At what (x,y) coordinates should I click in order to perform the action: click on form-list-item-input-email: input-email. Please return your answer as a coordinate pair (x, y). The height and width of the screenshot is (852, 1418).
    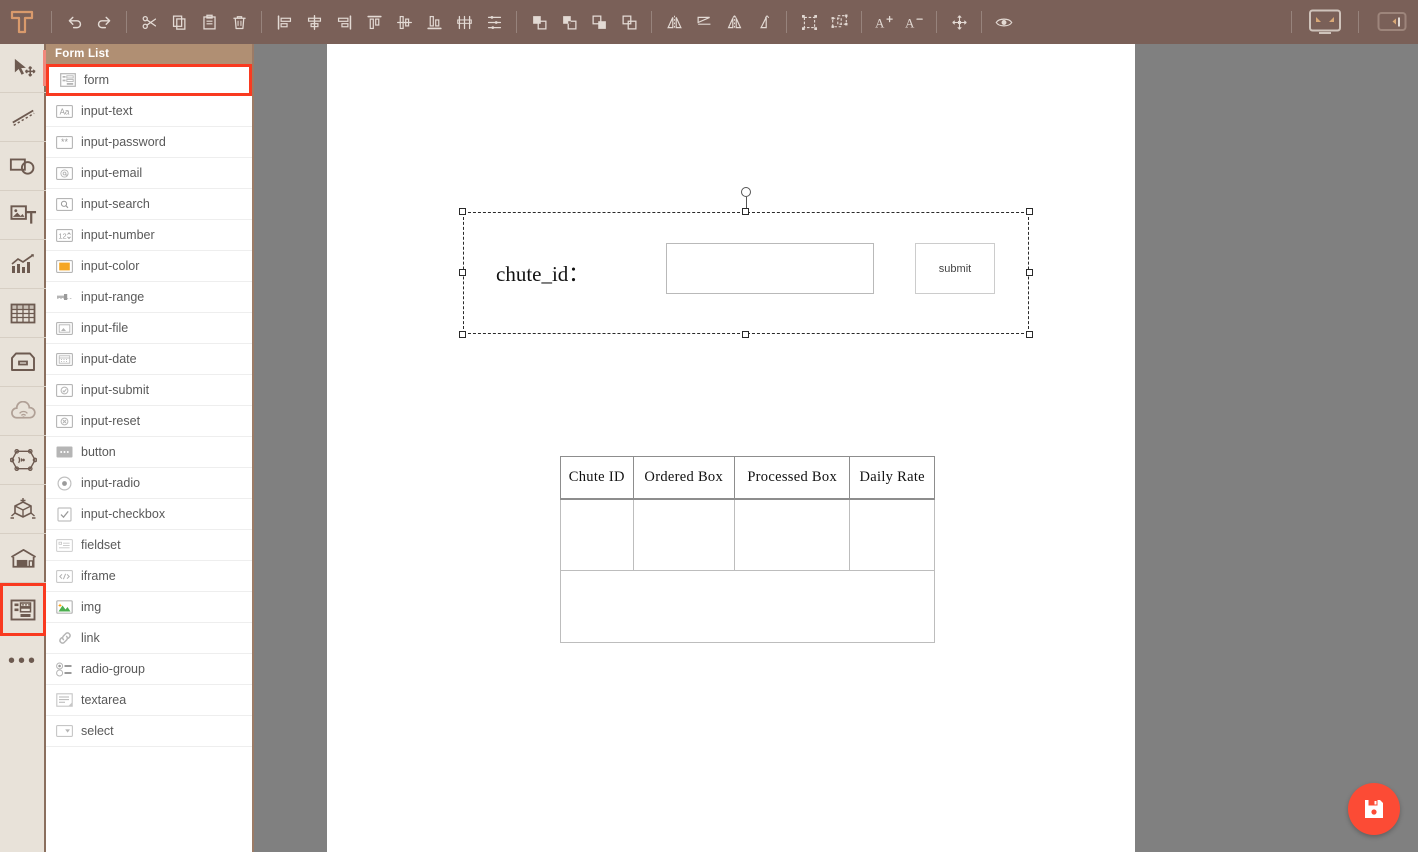
    Looking at the image, I should click on (149, 173).